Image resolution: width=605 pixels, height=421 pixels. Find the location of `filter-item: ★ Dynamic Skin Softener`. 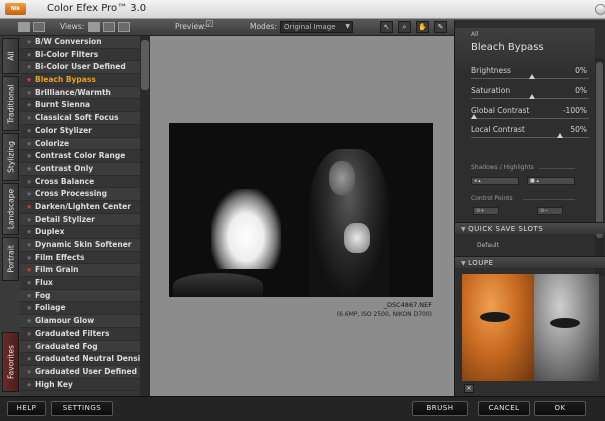

filter-item: ★ Dynamic Skin Softener is located at coordinates (80, 245).